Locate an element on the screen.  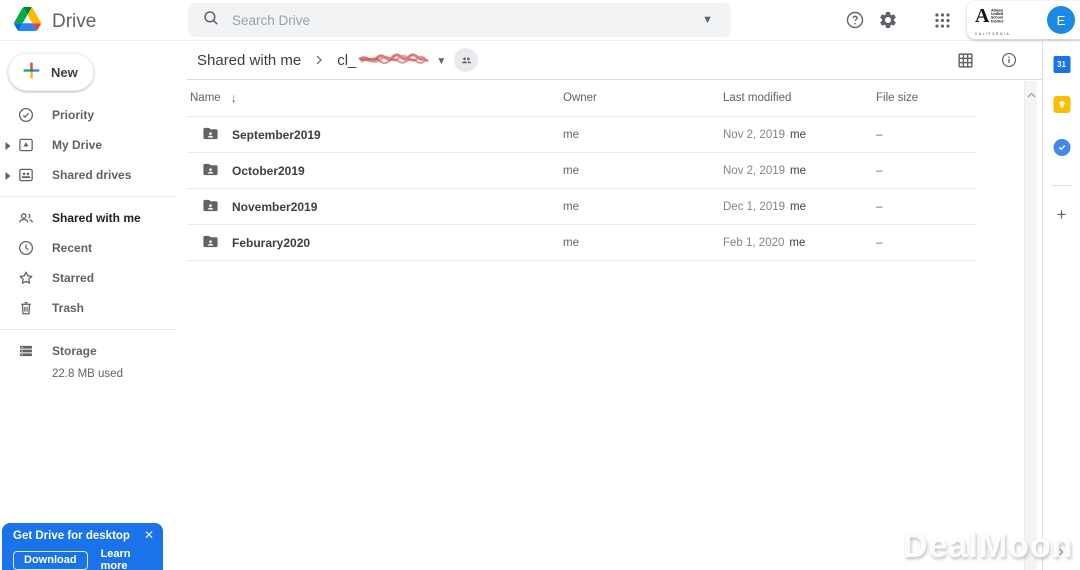
shared-drives-icon is located at coordinates (26, 175).